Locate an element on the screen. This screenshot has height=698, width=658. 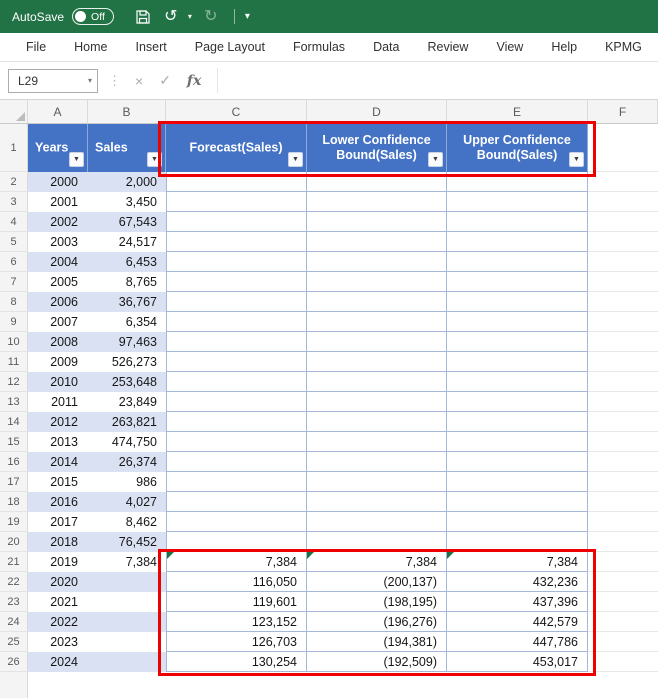
cell-d23: (198,195) is located at coordinates (377, 602).